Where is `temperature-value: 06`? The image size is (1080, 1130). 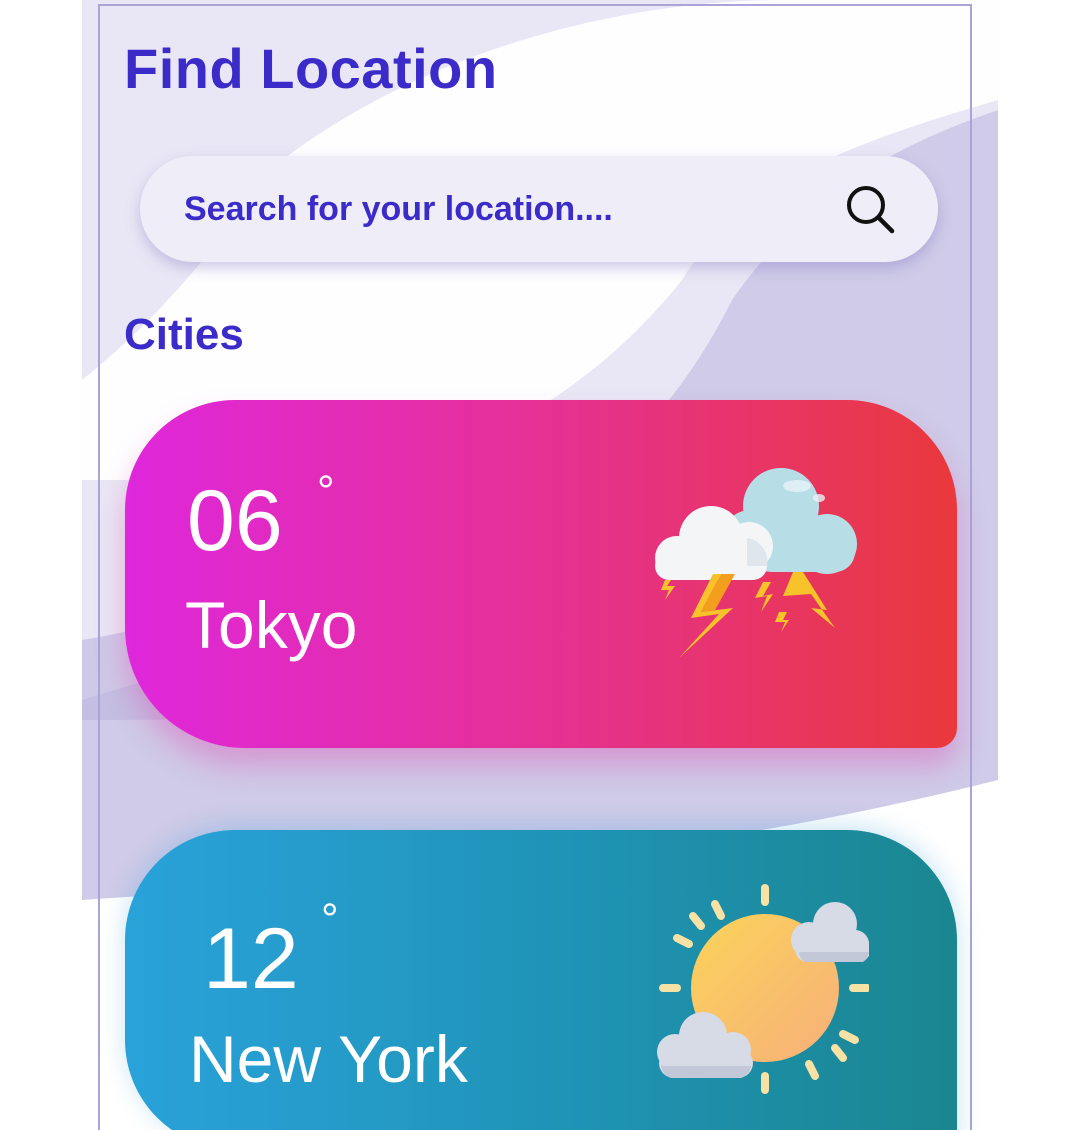 temperature-value: 06 is located at coordinates (235, 521).